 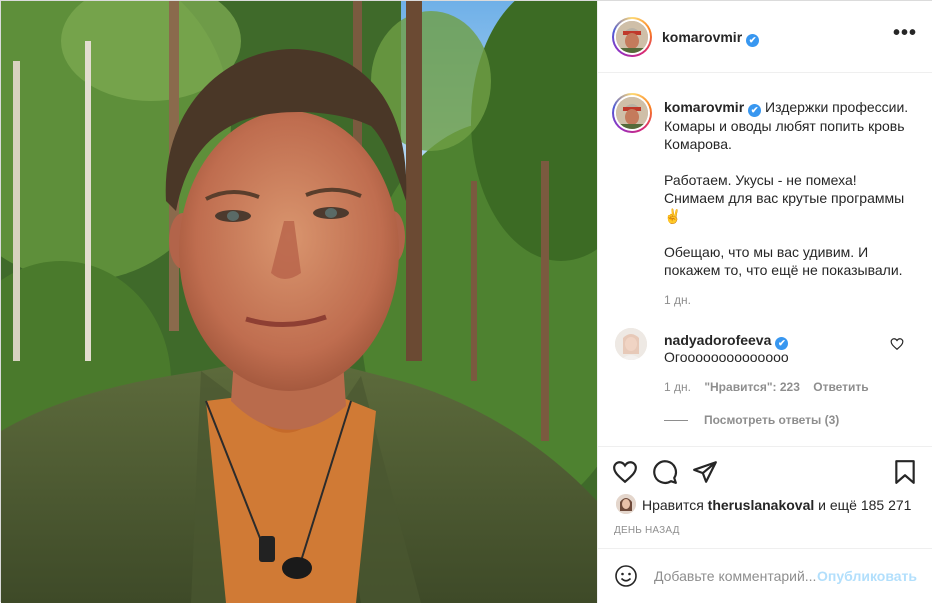 What do you see at coordinates (677, 300) in the screenshot?
I see `caption-timestamp: 1 дн.` at bounding box center [677, 300].